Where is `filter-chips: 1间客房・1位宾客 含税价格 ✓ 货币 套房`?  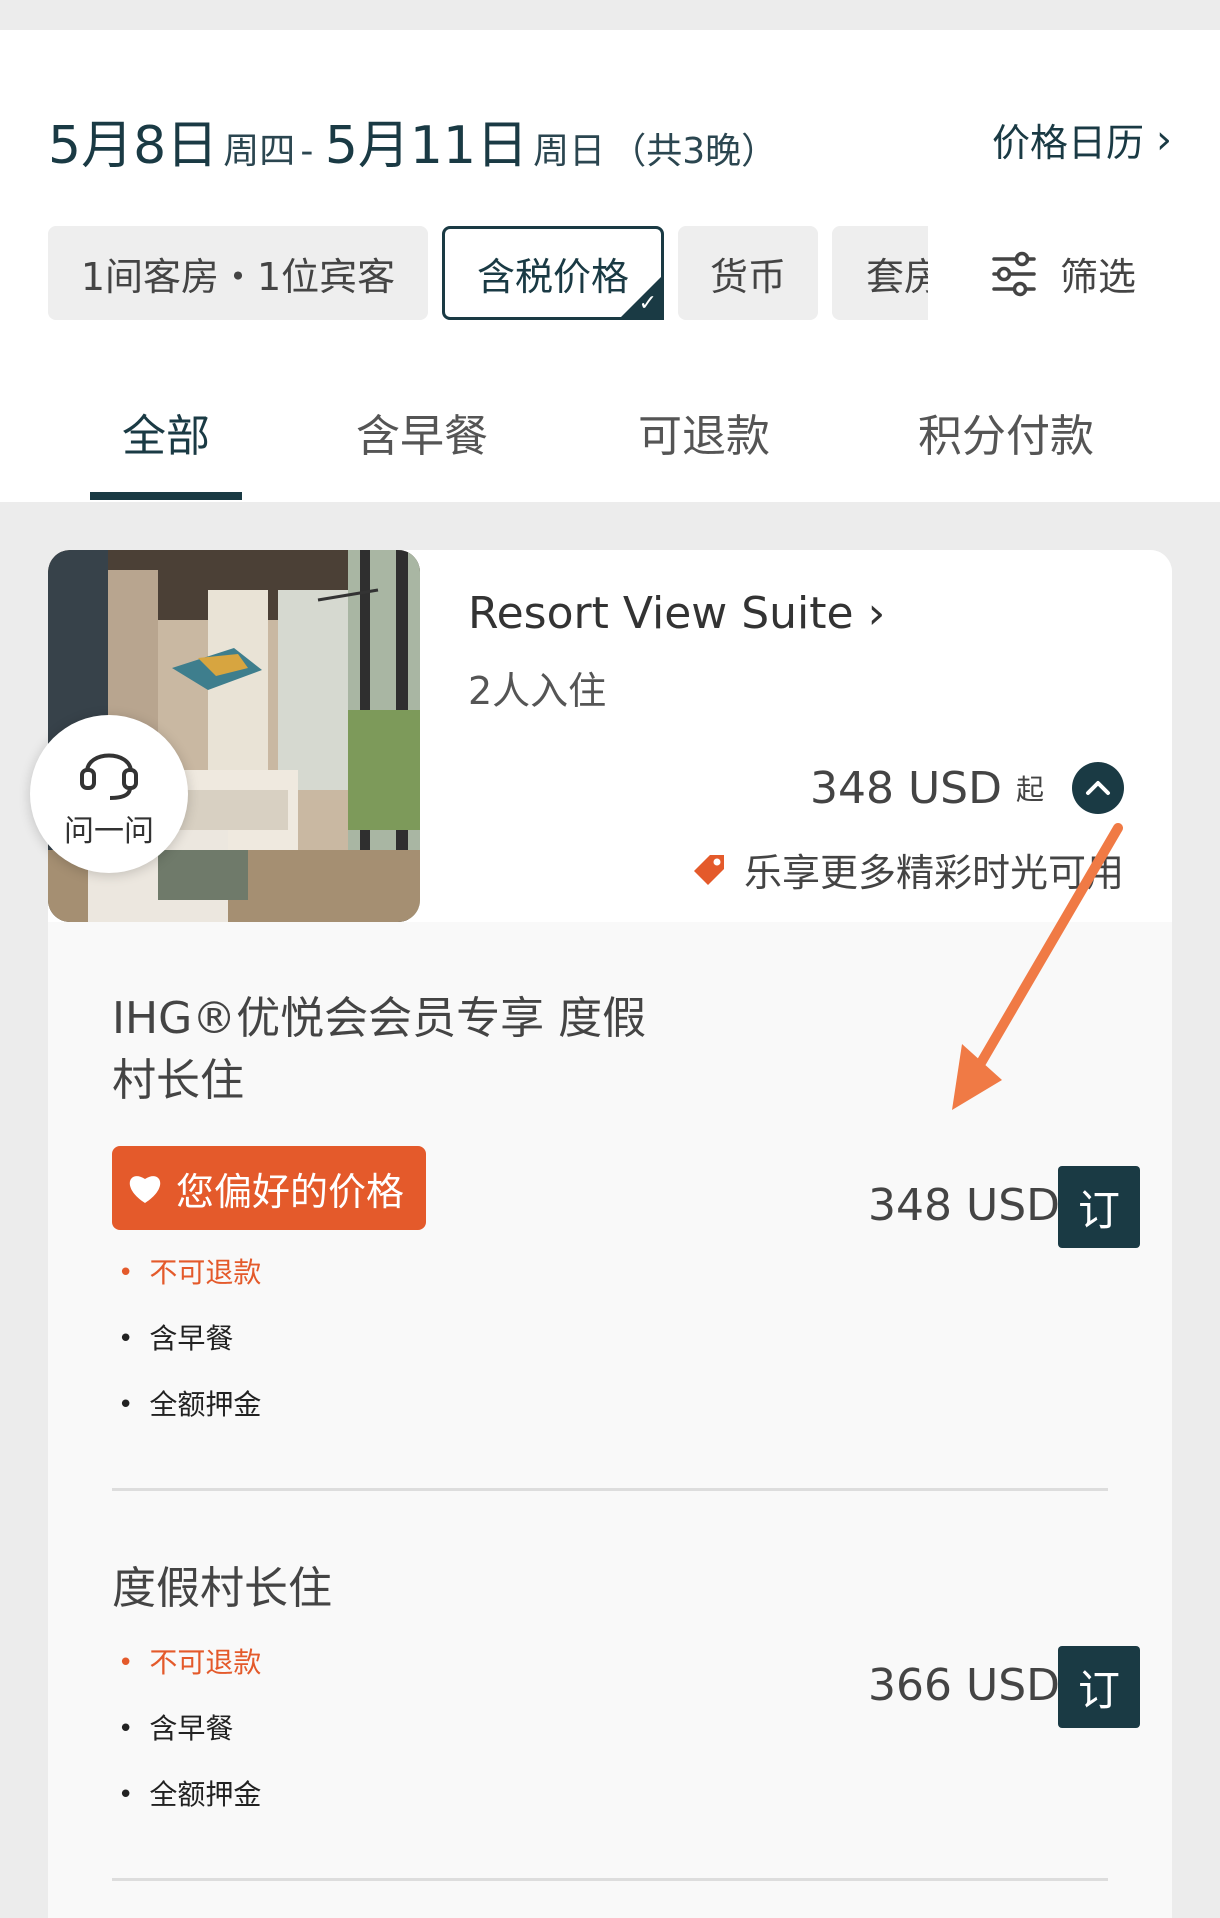
filter-chips: 1间客房・1位宾客 含税价格 ✓ 货币 套房 is located at coordinates (488, 273).